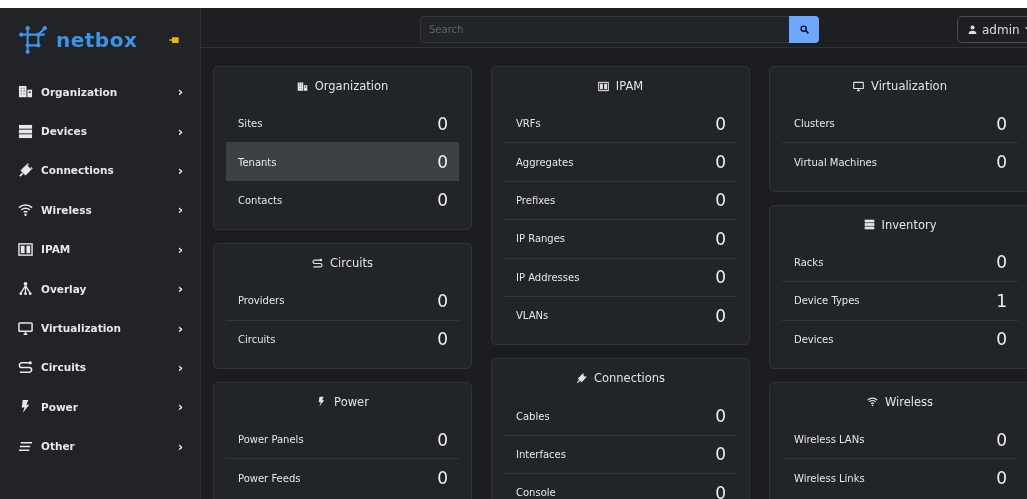 The height and width of the screenshot is (499, 1027). Describe the element at coordinates (100, 92) in the screenshot. I see `sidebar-item: Organization ›` at that location.